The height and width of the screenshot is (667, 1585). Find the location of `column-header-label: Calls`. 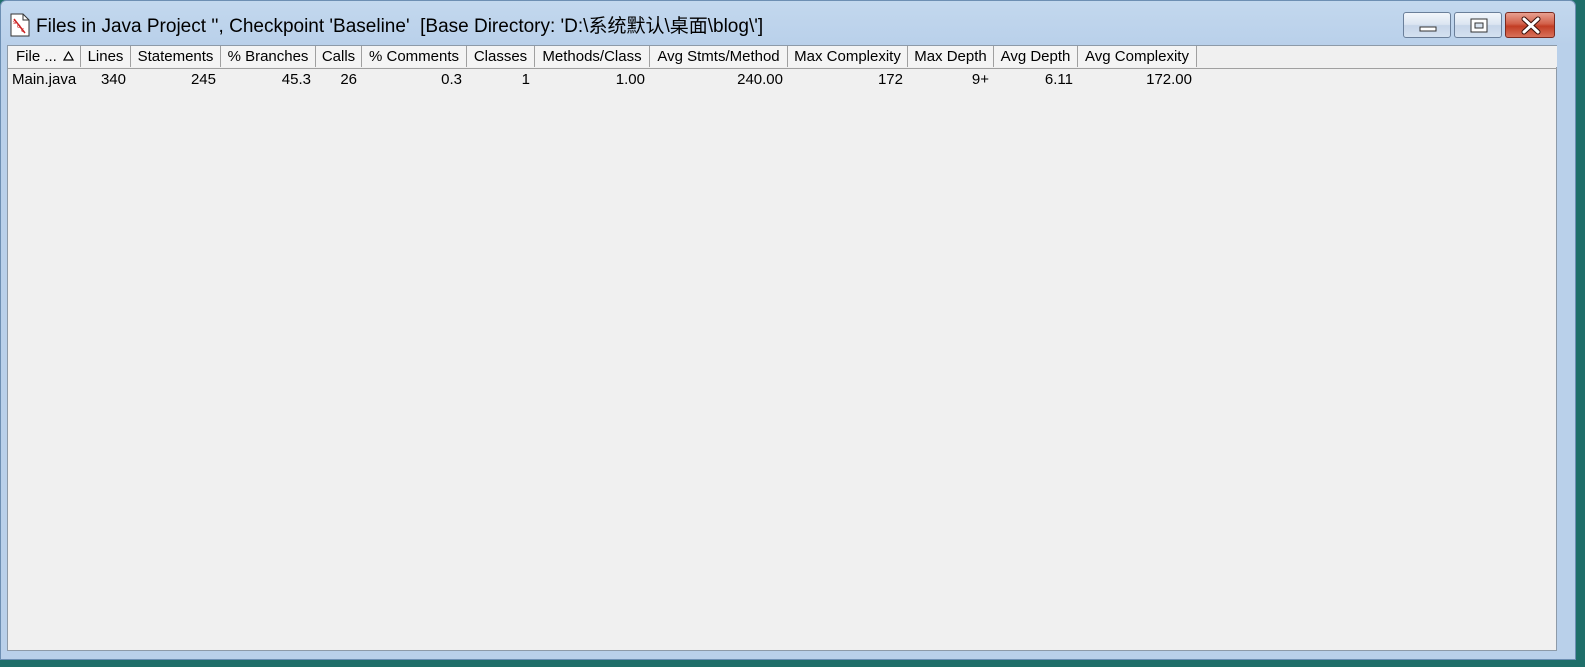

column-header-label: Calls is located at coordinates (338, 56).